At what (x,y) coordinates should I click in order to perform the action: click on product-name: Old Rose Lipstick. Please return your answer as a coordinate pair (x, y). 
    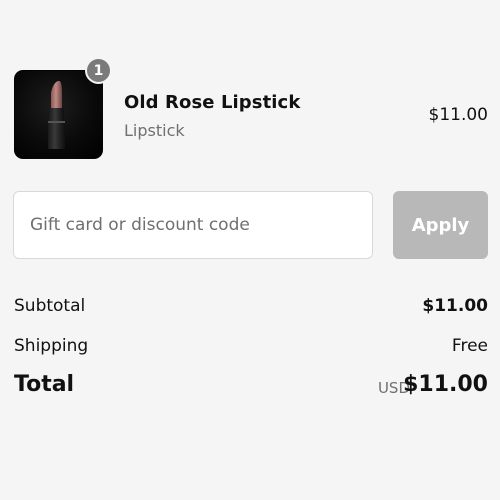
    Looking at the image, I should click on (212, 102).